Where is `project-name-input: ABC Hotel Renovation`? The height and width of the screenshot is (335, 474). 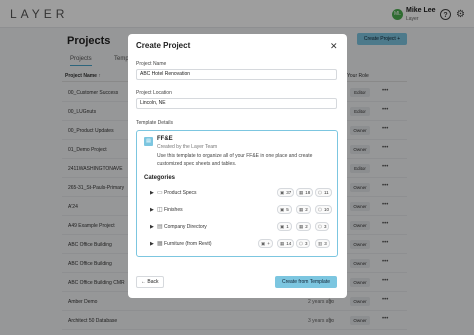
project-name-input: ABC Hotel Renovation is located at coordinates (236, 74).